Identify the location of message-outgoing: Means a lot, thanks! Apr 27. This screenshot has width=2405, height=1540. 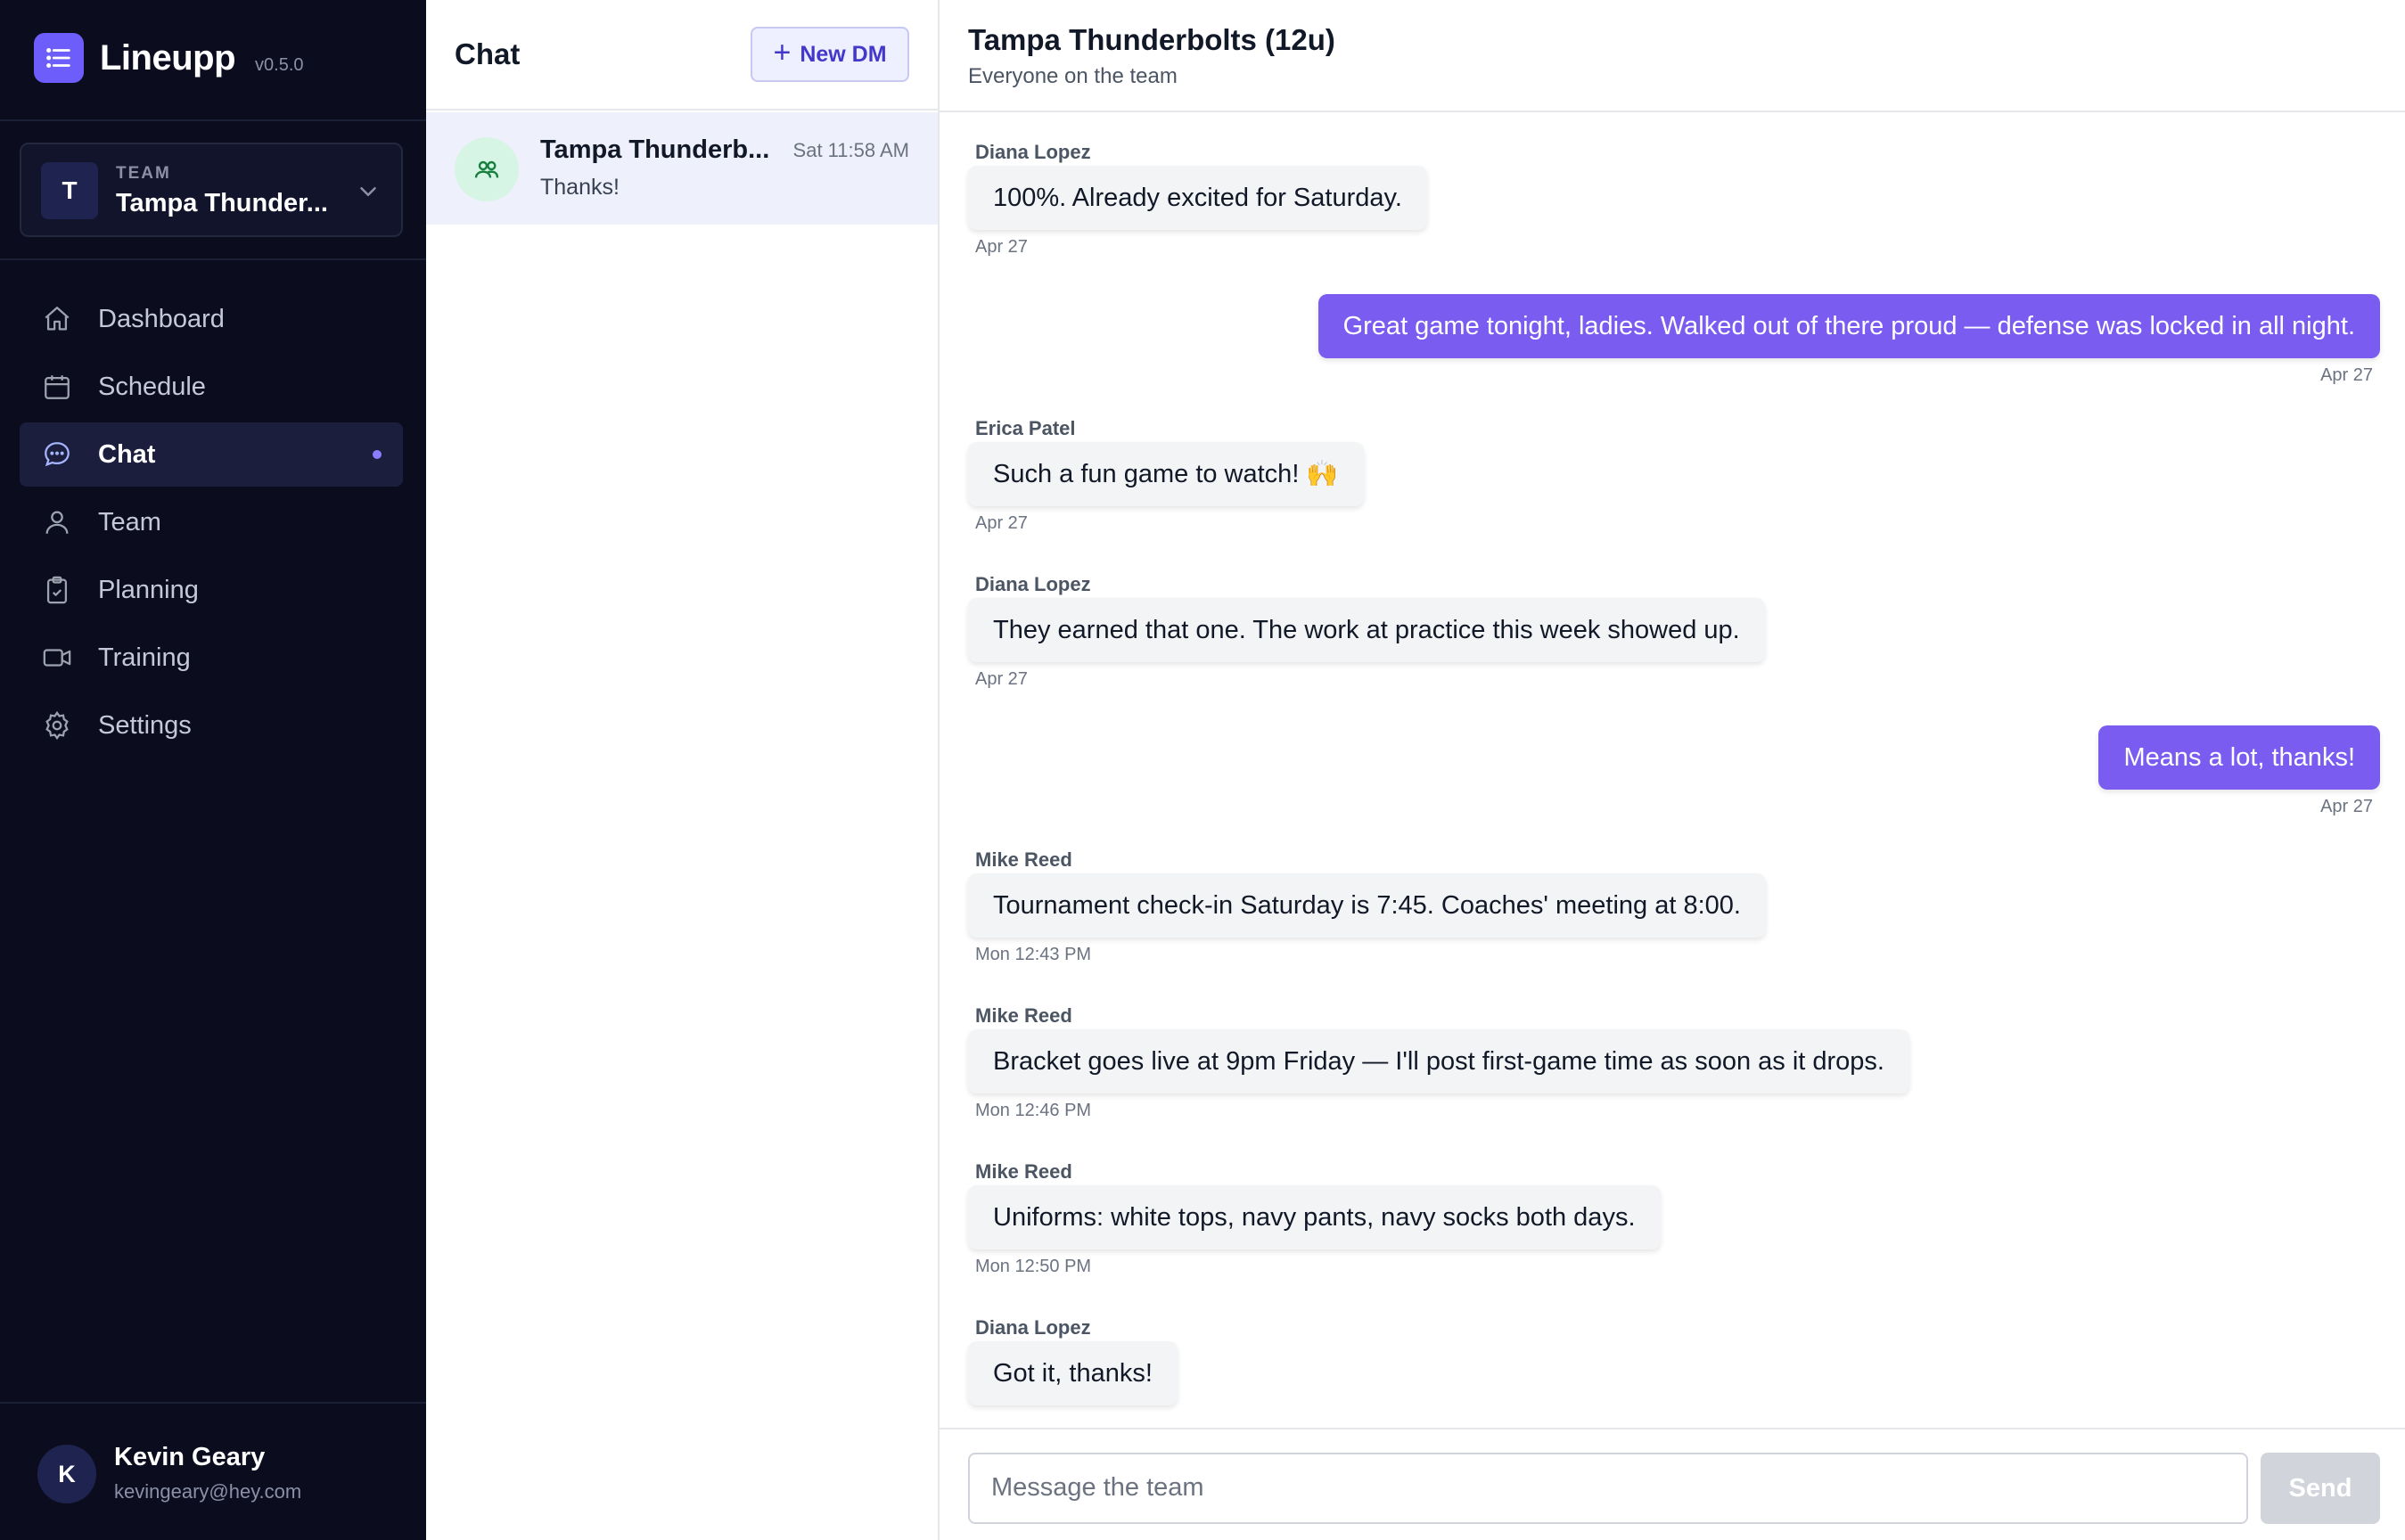
(2239, 771).